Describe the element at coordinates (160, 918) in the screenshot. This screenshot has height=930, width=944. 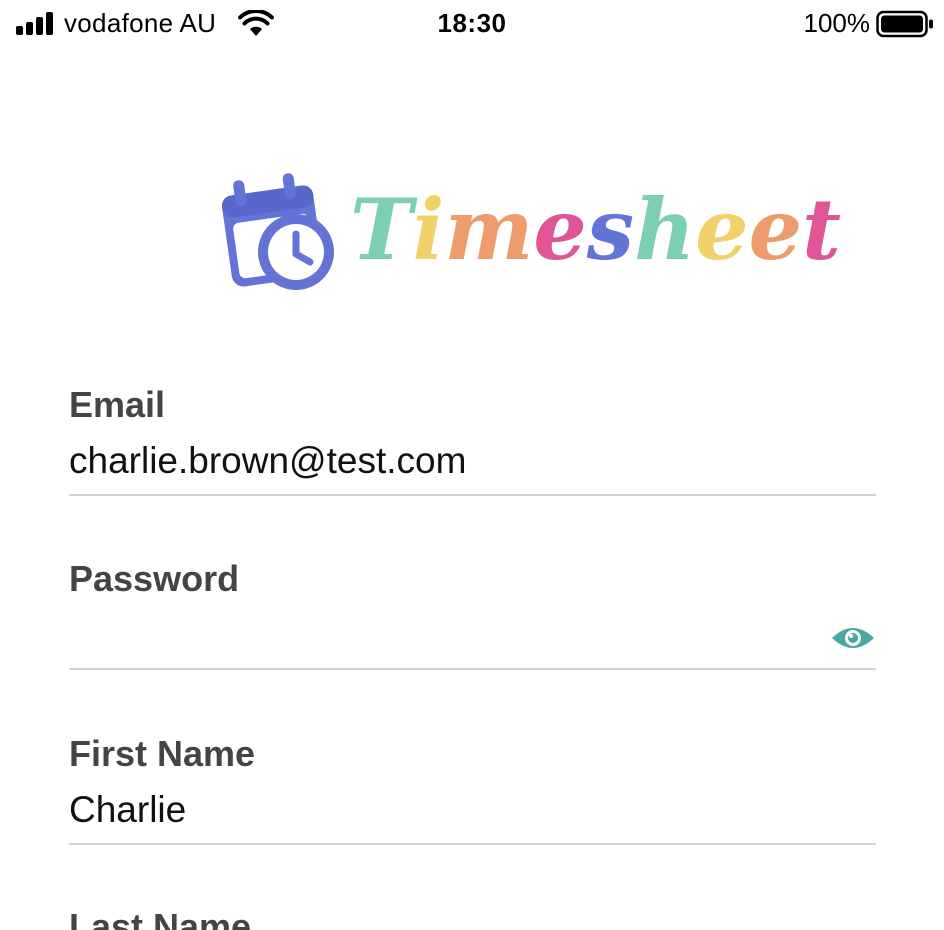
I see `last-name-label: Last Name` at that location.